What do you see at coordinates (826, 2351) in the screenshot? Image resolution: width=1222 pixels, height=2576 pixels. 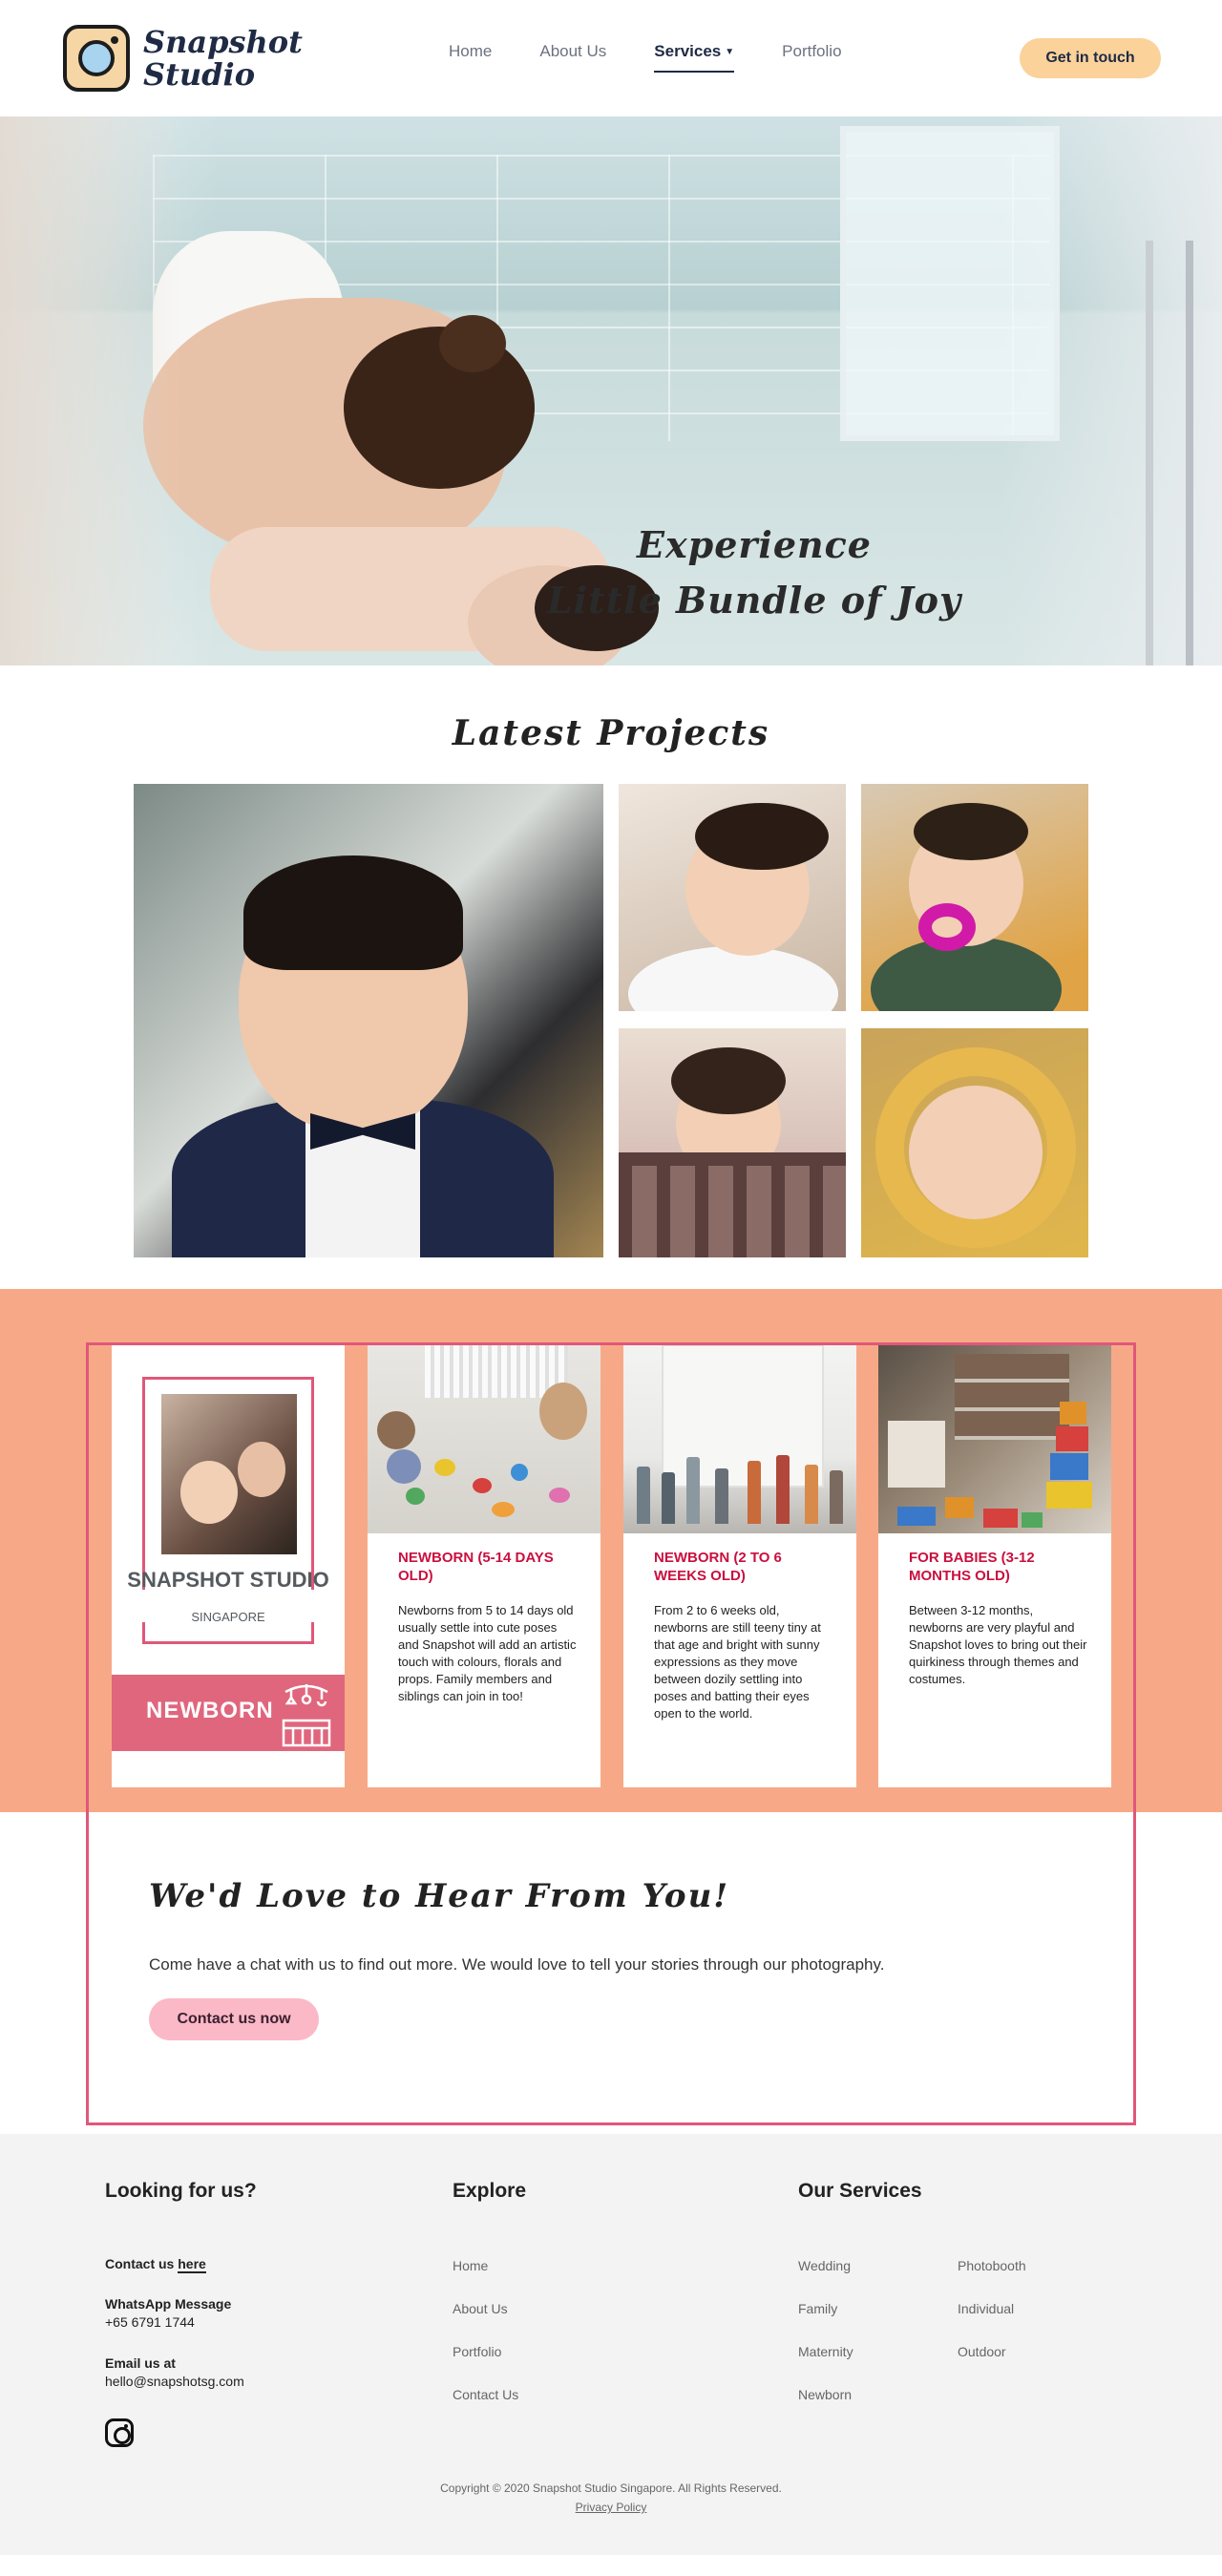 I see `footer-service-maternity: Maternity` at bounding box center [826, 2351].